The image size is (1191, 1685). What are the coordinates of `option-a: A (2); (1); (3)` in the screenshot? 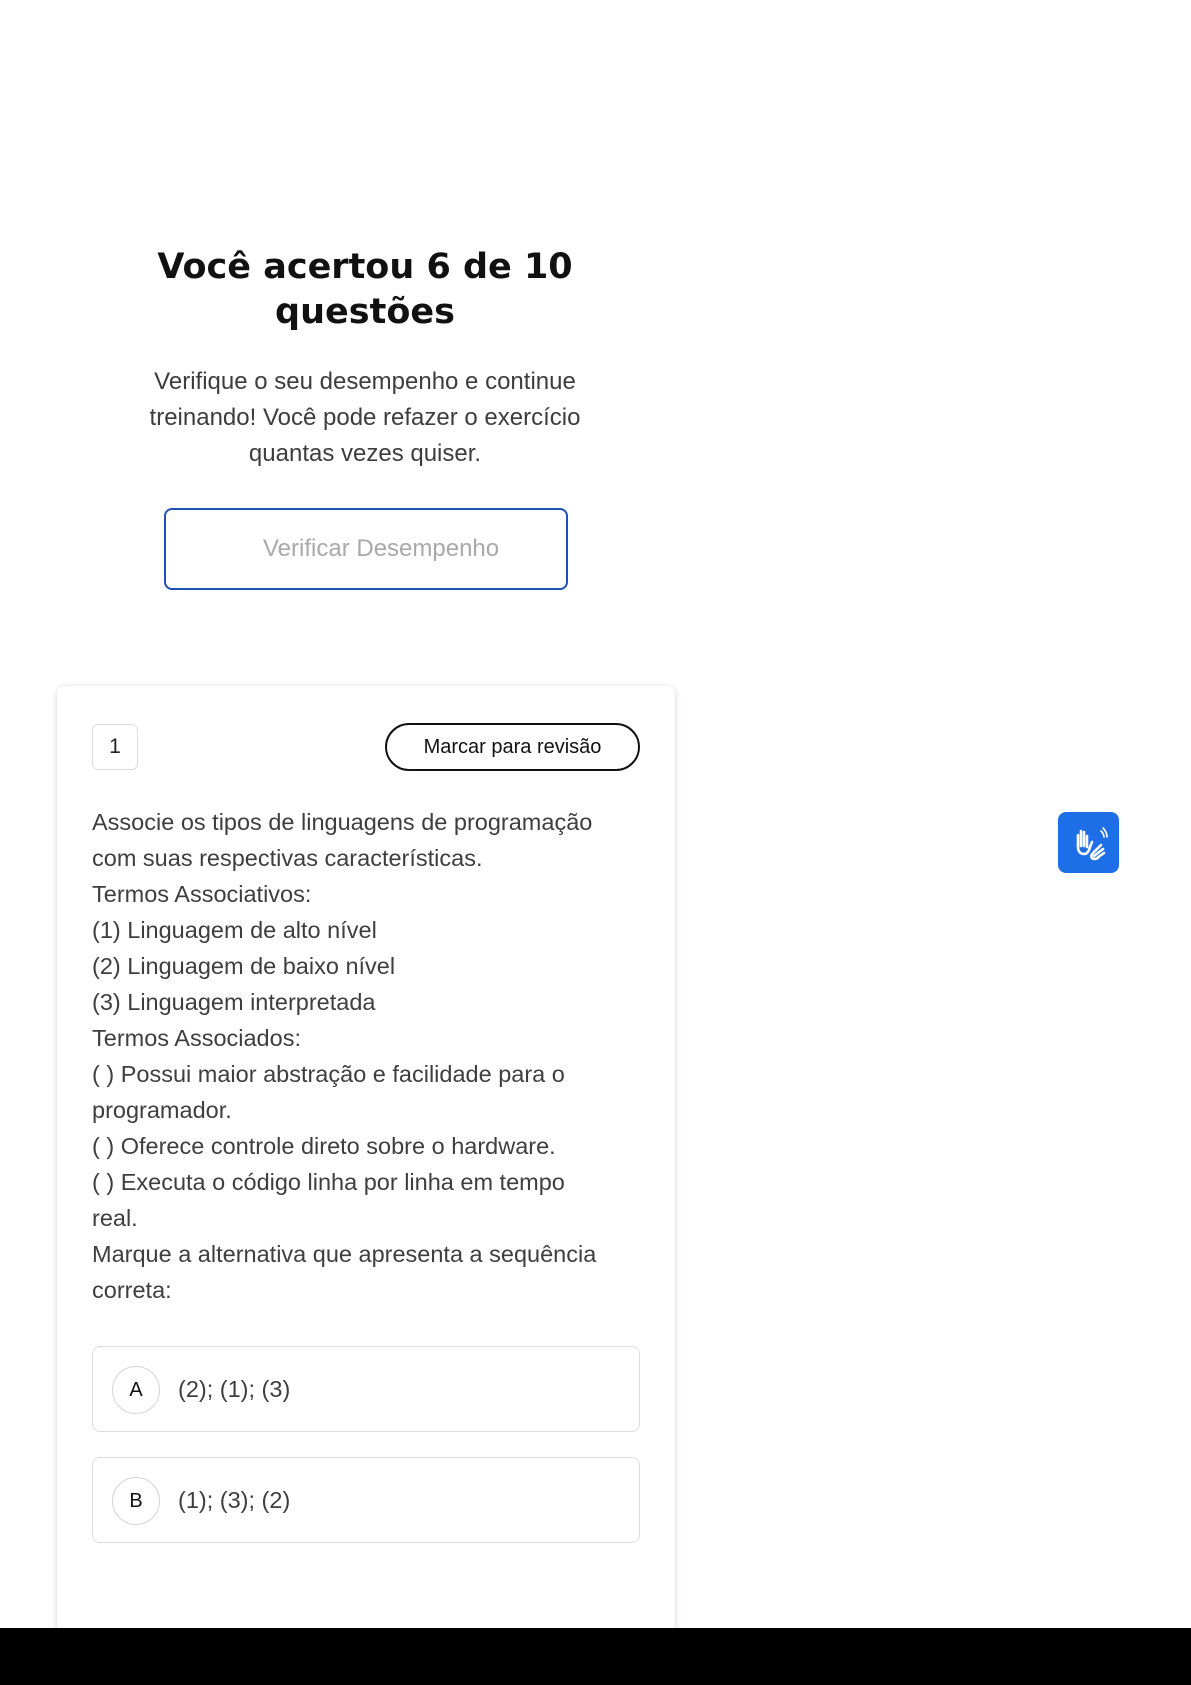 It's located at (366, 1389).